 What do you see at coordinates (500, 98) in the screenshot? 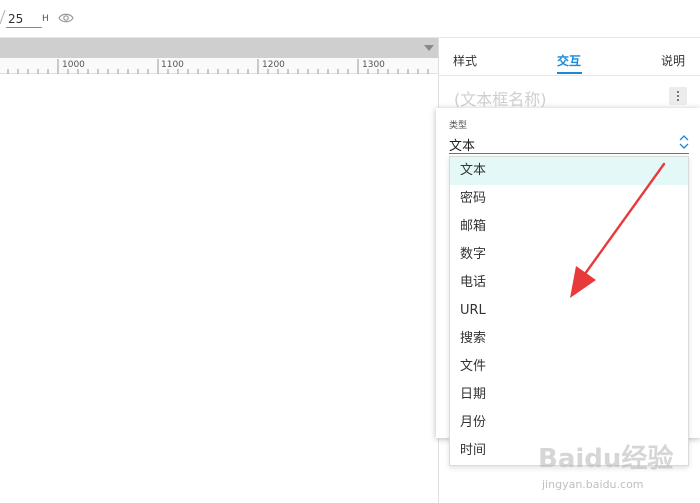
I see `widget-name-field: (文本框名称)` at bounding box center [500, 98].